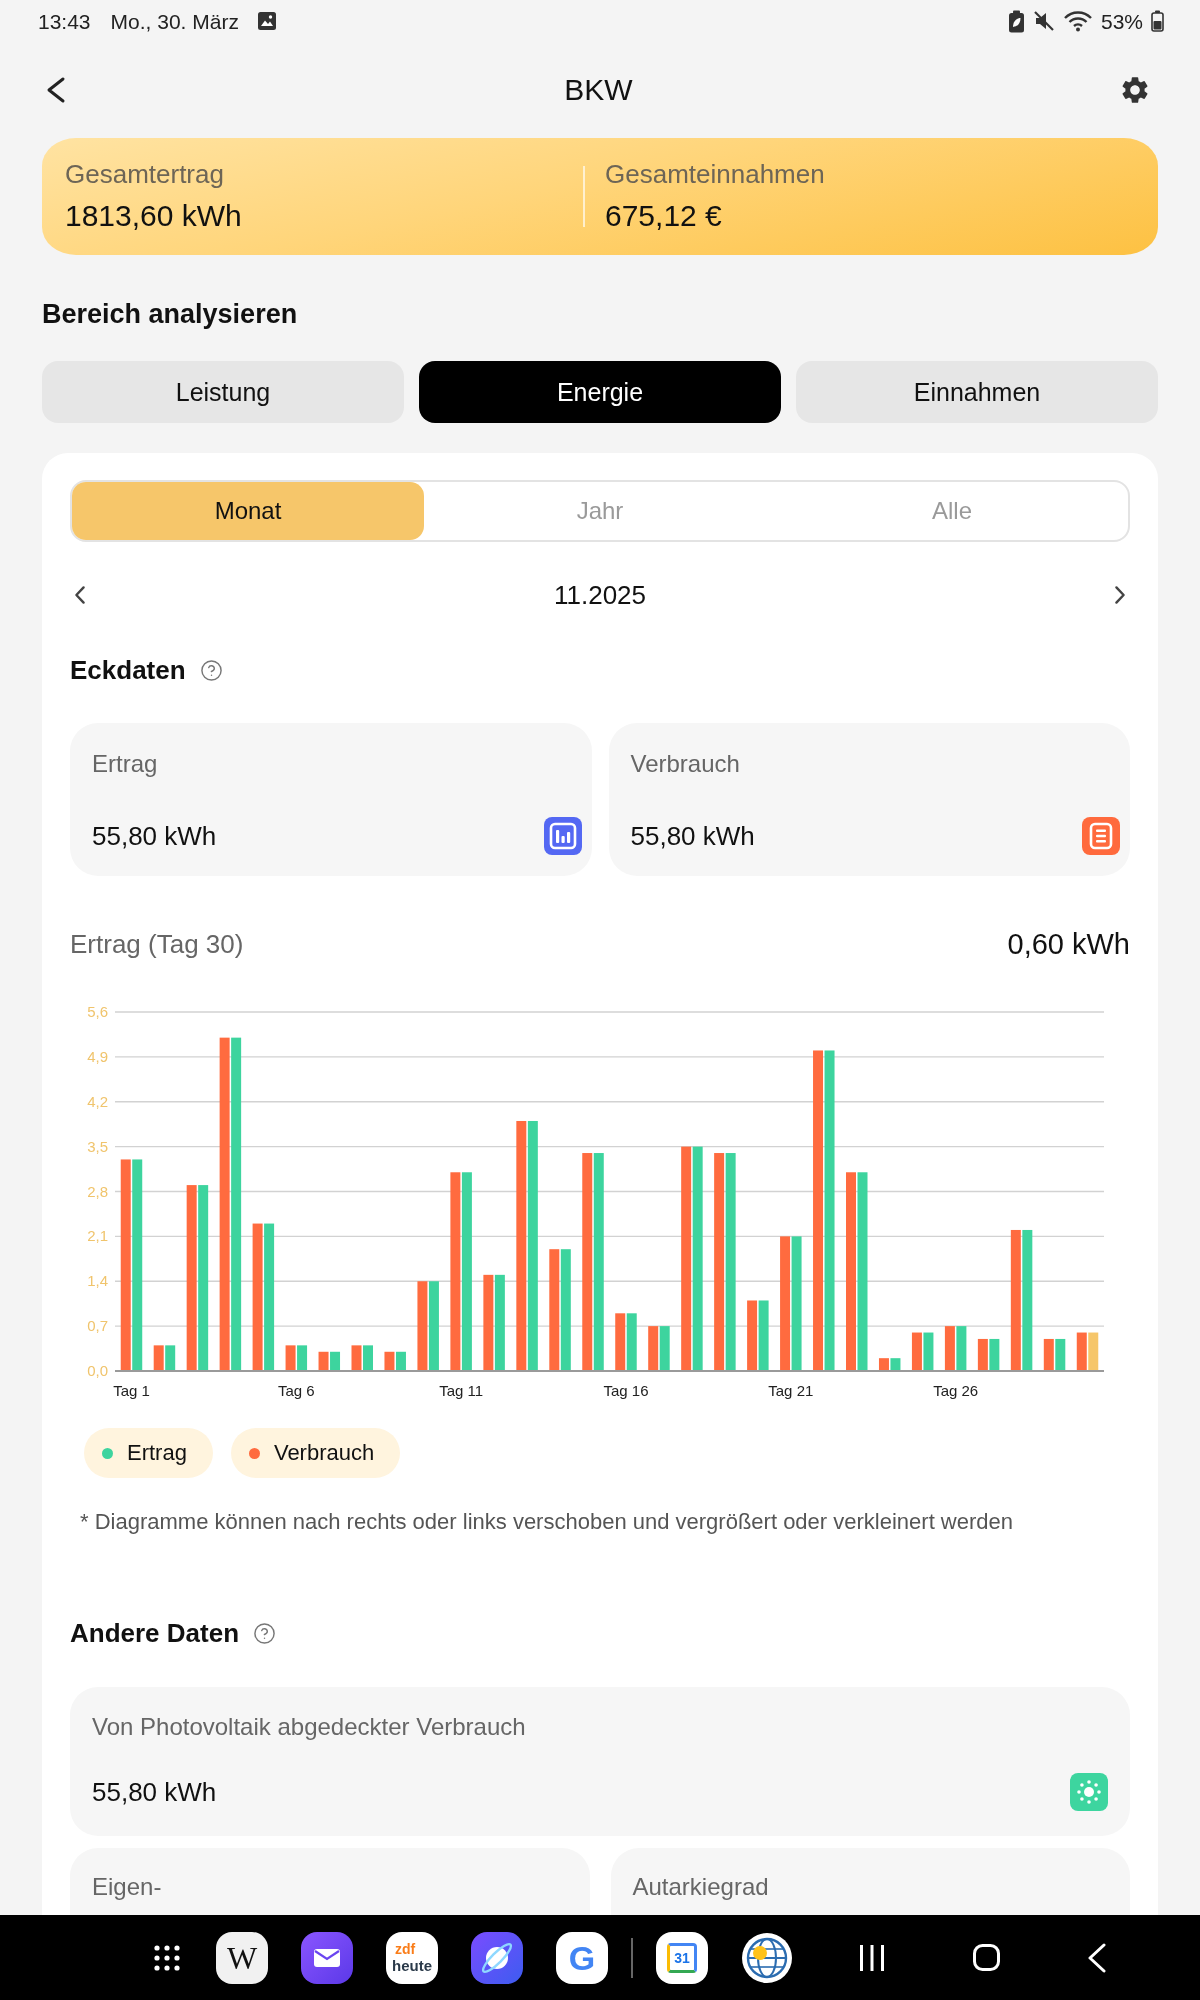 Image resolution: width=1200 pixels, height=2000 pixels. I want to click on image-icon, so click(266, 21).